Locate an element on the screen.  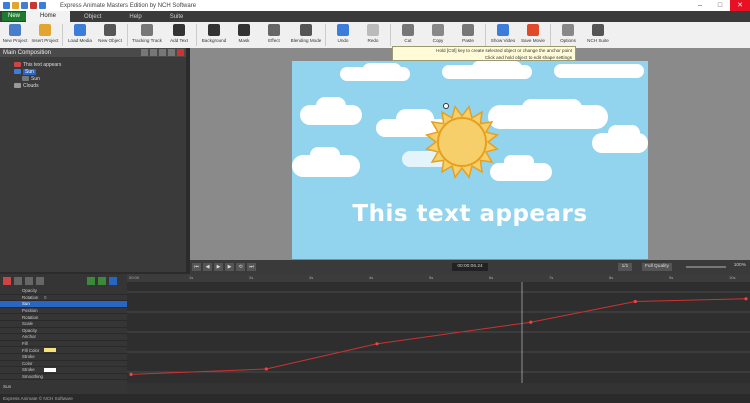
duplicate-icon is located at coordinates (162, 52).